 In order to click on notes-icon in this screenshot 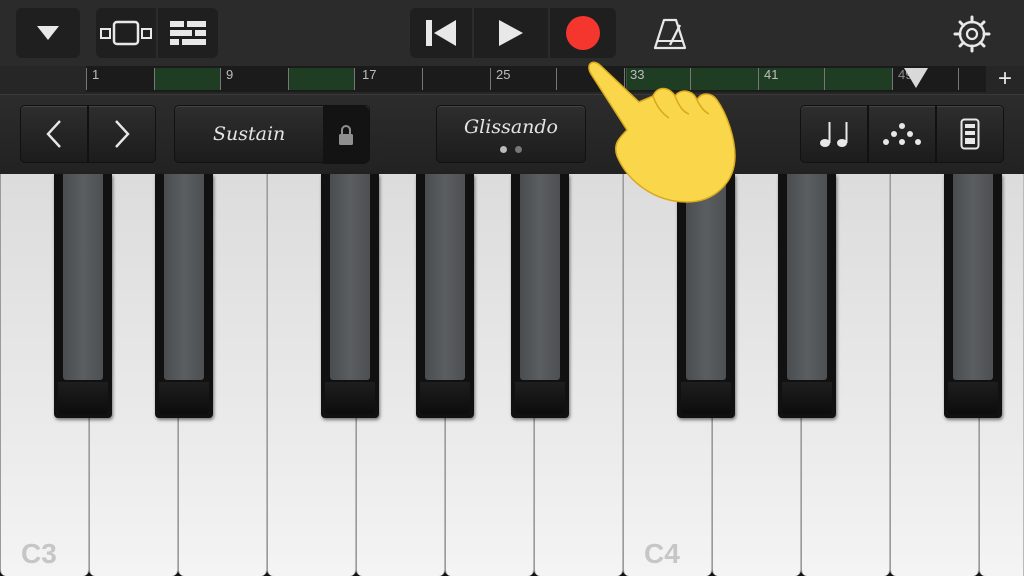, I will do `click(834, 134)`.